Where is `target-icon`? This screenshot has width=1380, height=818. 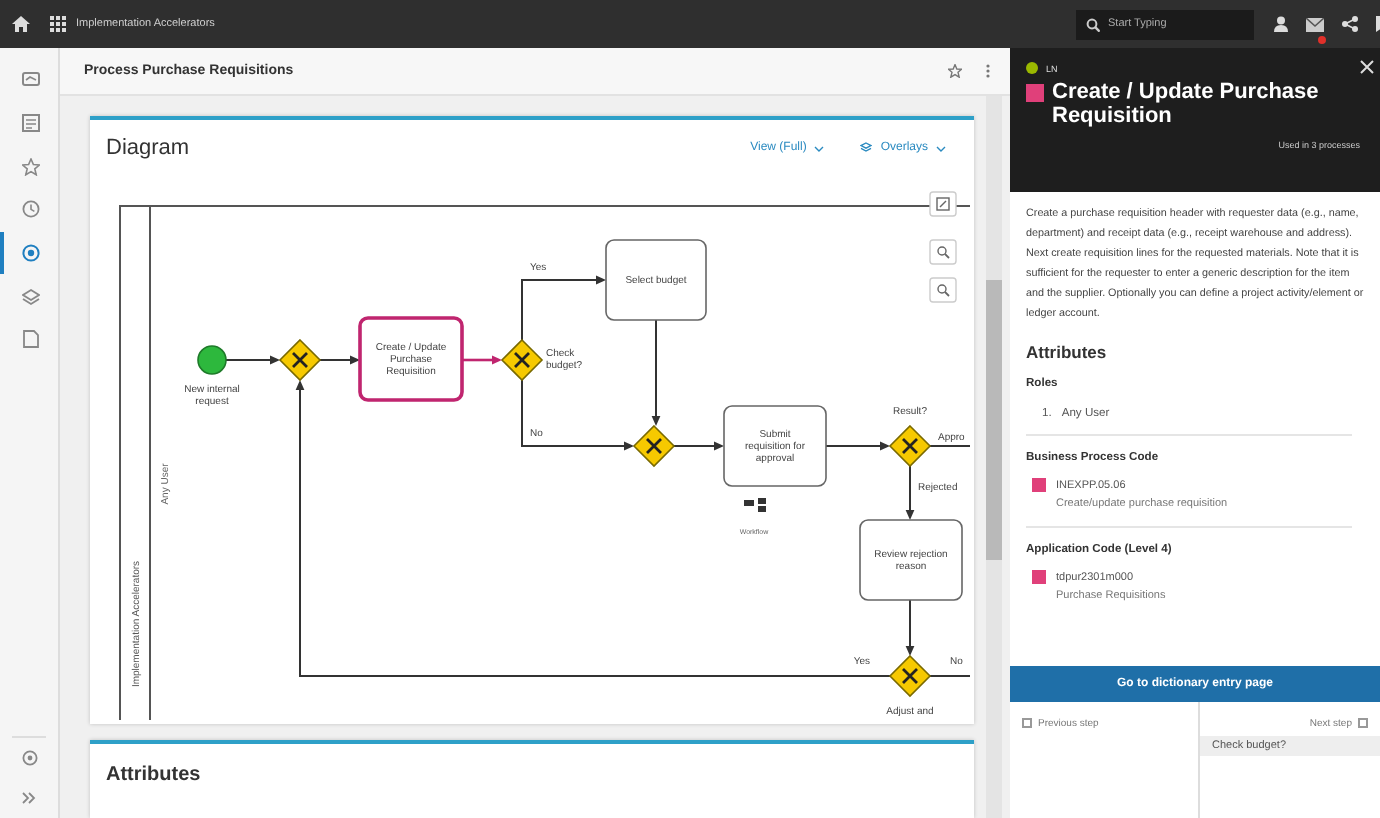 target-icon is located at coordinates (31, 253).